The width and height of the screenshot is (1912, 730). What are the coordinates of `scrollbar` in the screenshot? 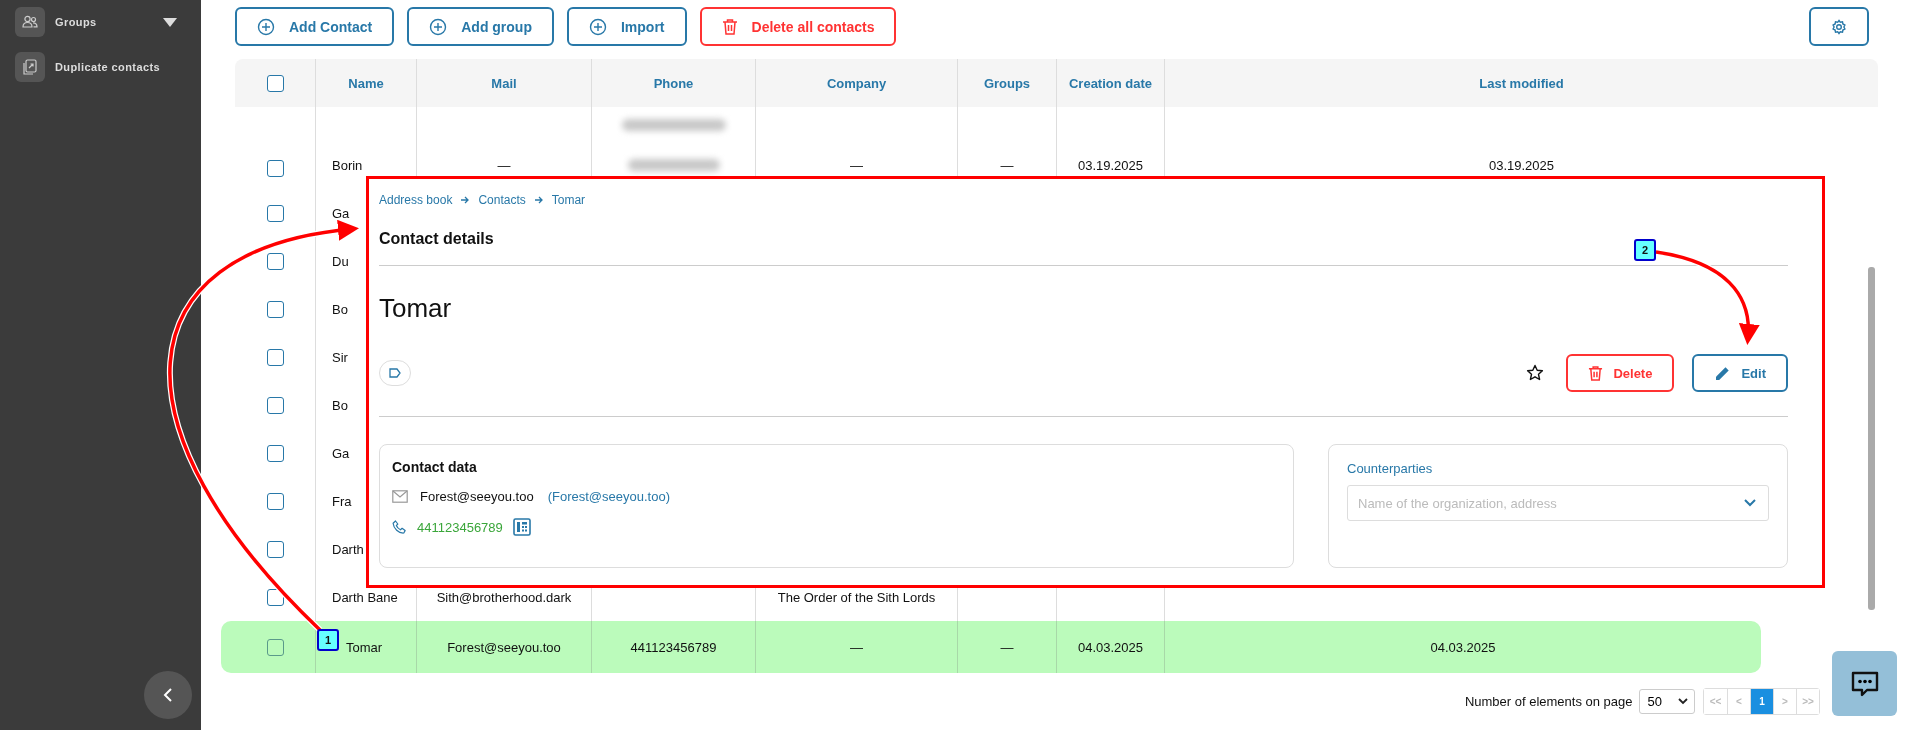 It's located at (1871, 438).